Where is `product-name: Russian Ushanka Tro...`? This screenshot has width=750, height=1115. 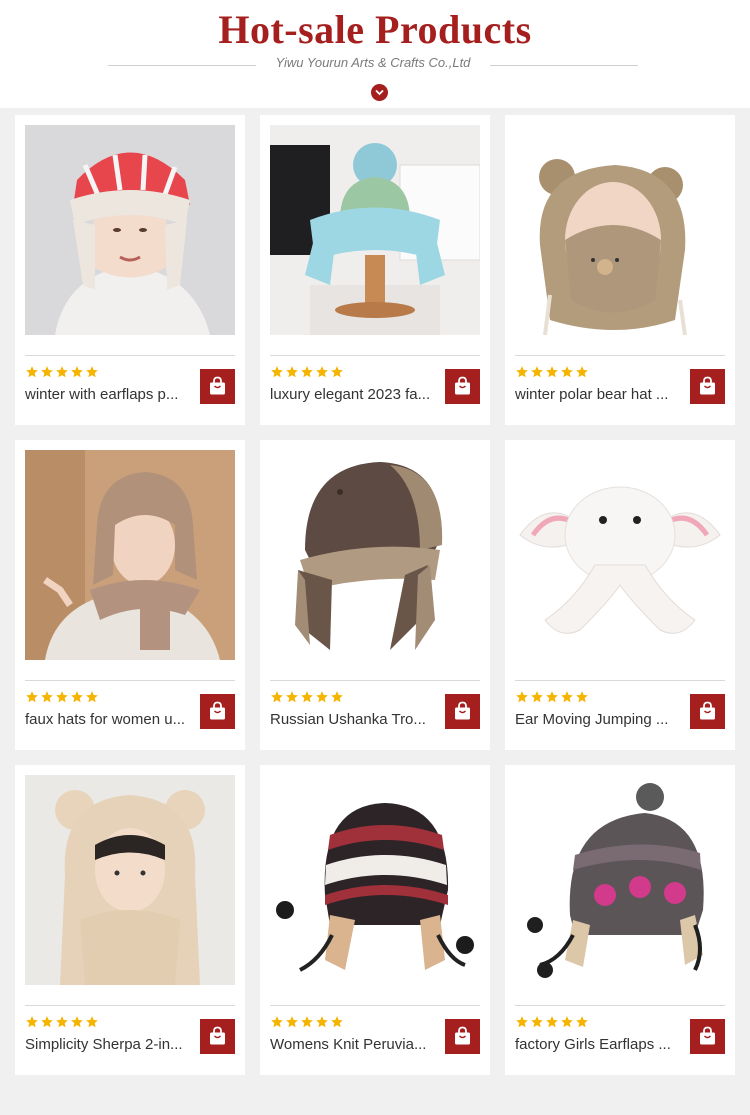
product-name: Russian Ushanka Tro... is located at coordinates (355, 719).